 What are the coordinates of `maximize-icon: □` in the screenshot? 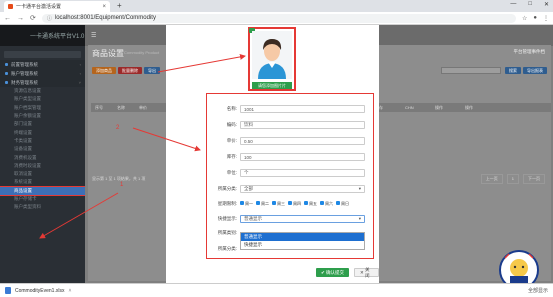 It's located at (530, 4).